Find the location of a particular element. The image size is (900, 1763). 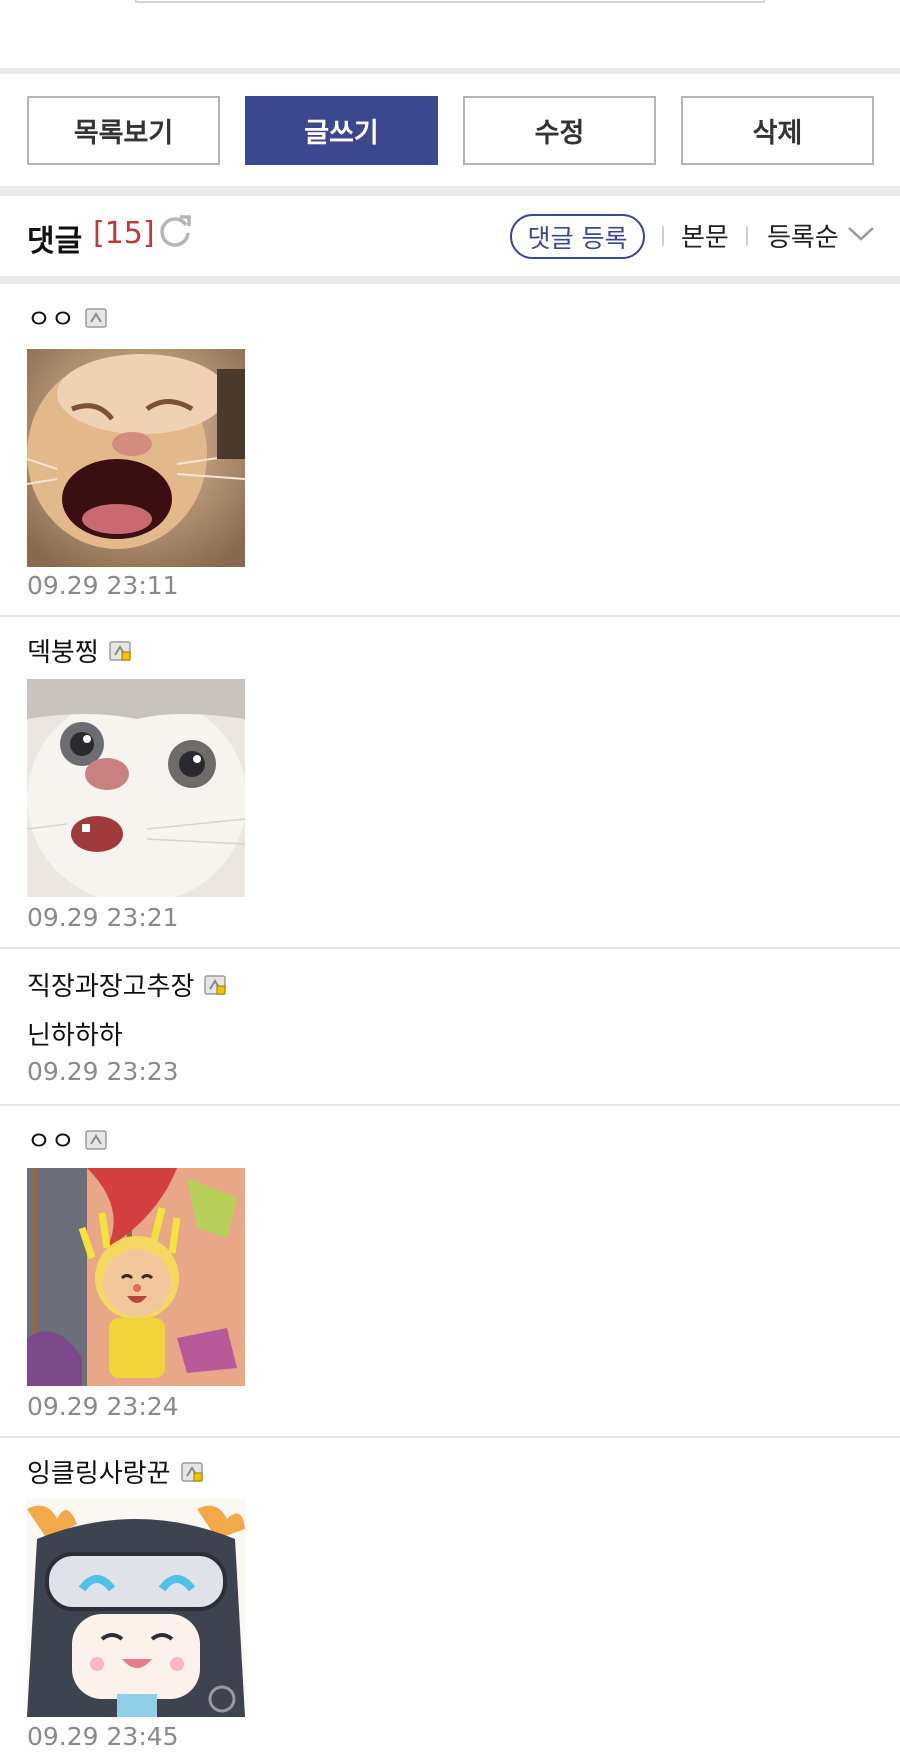

refresh-icon is located at coordinates (175, 231).